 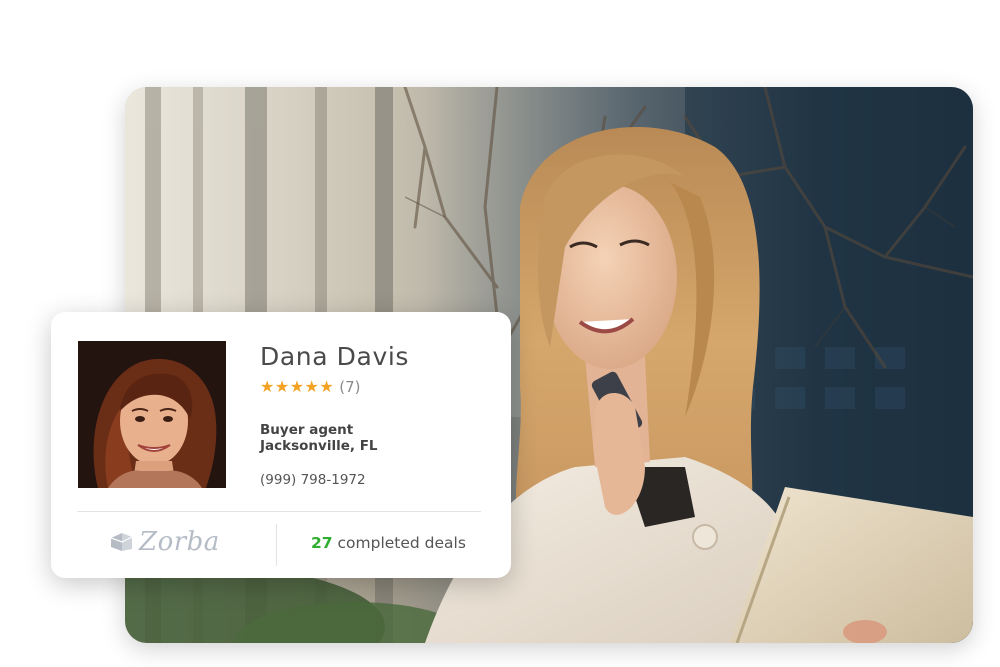 I want to click on agent-rating: ★★★★★ (7), so click(x=310, y=386).